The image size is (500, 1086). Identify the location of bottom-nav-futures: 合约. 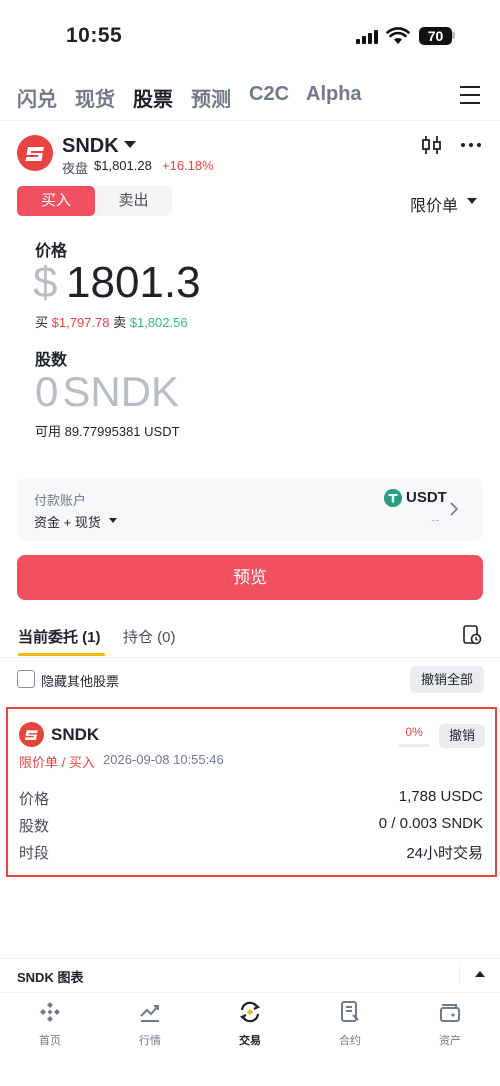
(350, 1025).